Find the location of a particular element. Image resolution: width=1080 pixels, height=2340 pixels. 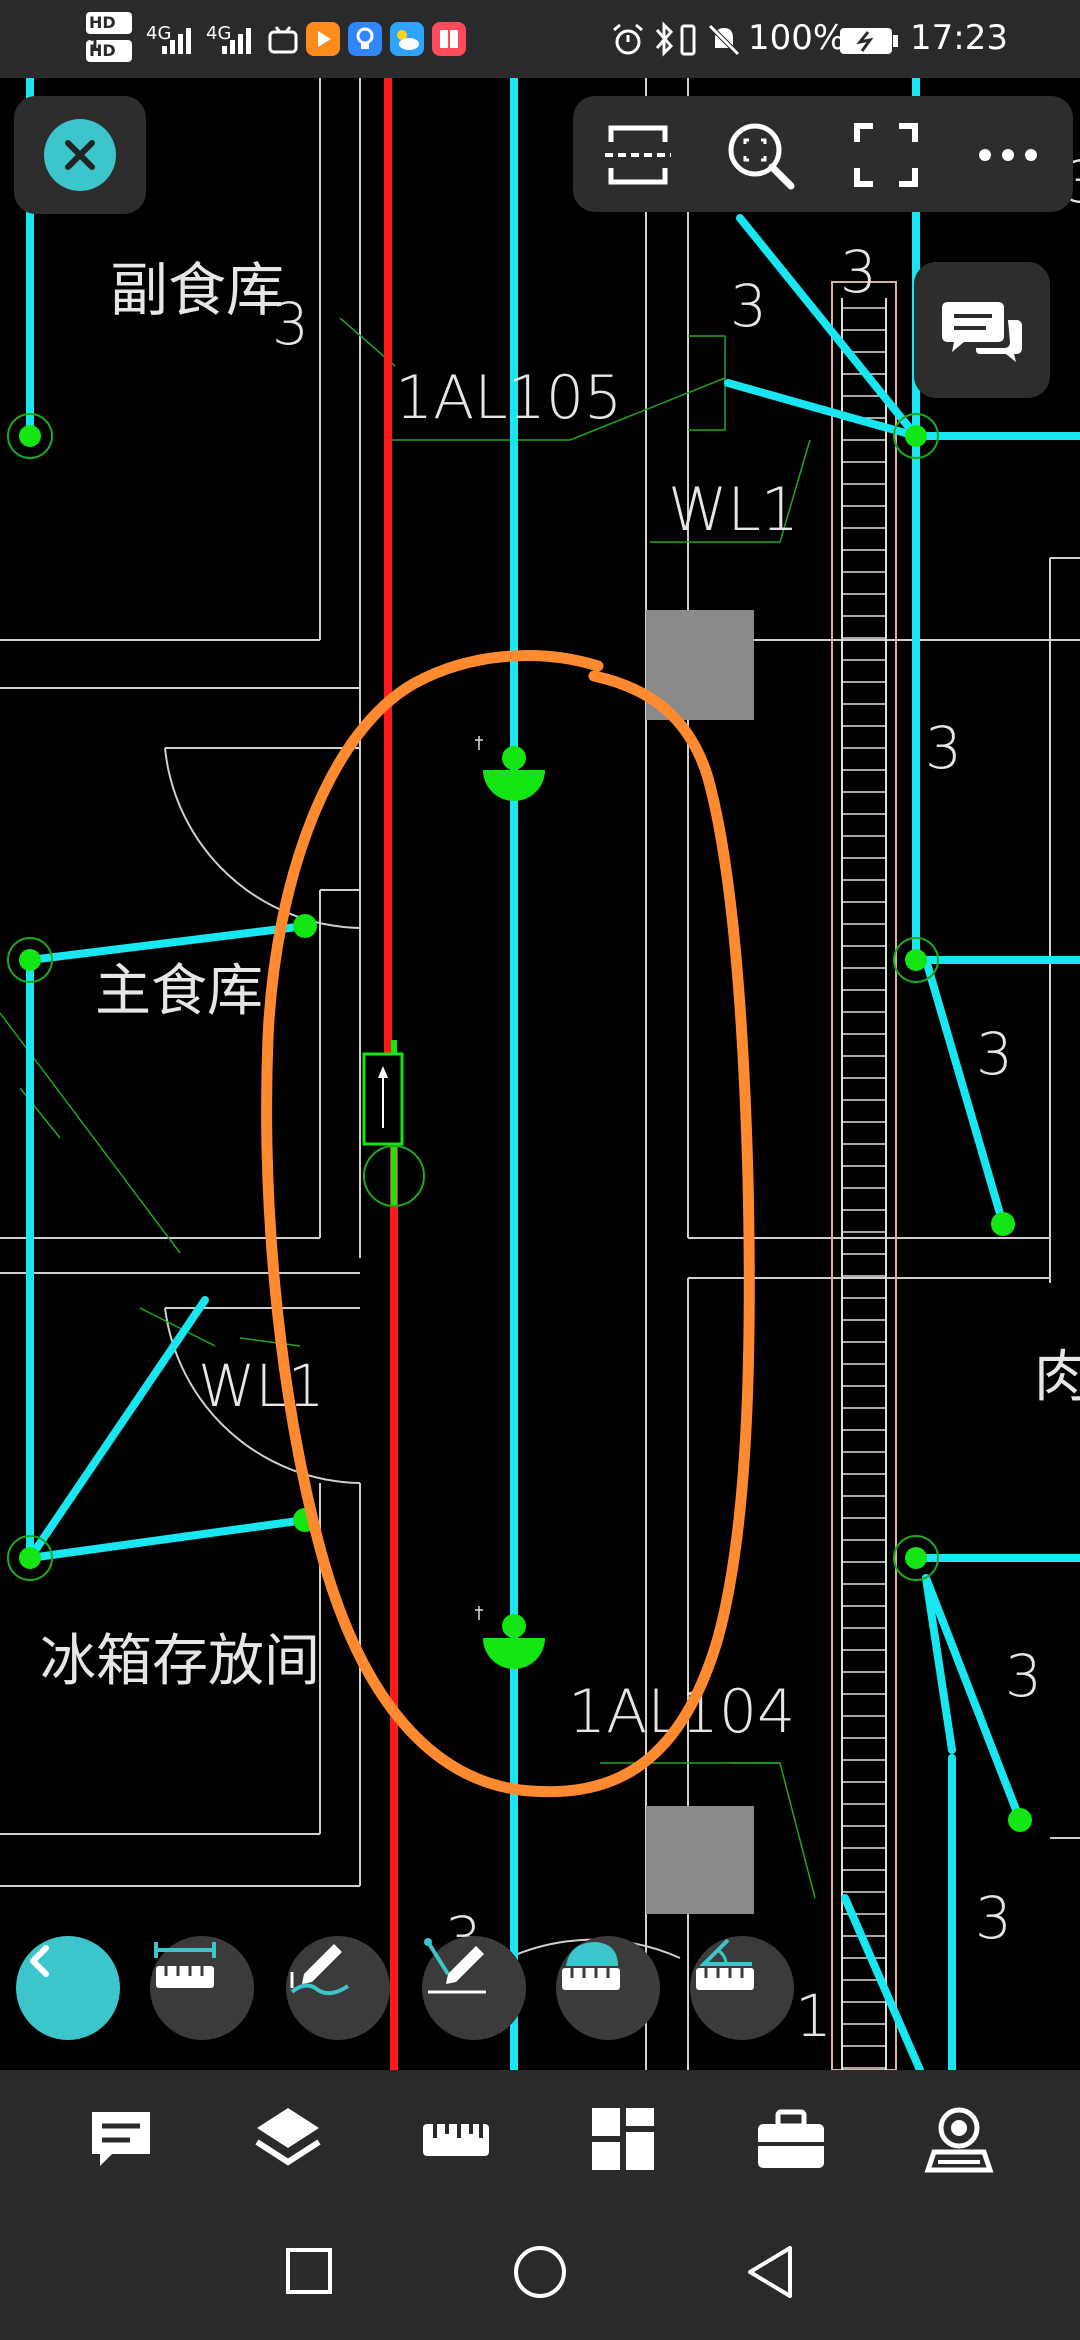

markup-pen-button is located at coordinates (338, 1988).